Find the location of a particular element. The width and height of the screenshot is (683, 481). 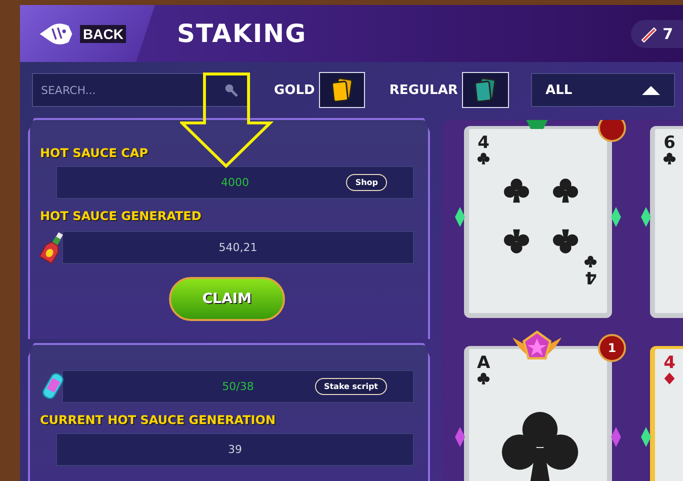

search-icon is located at coordinates (231, 90).